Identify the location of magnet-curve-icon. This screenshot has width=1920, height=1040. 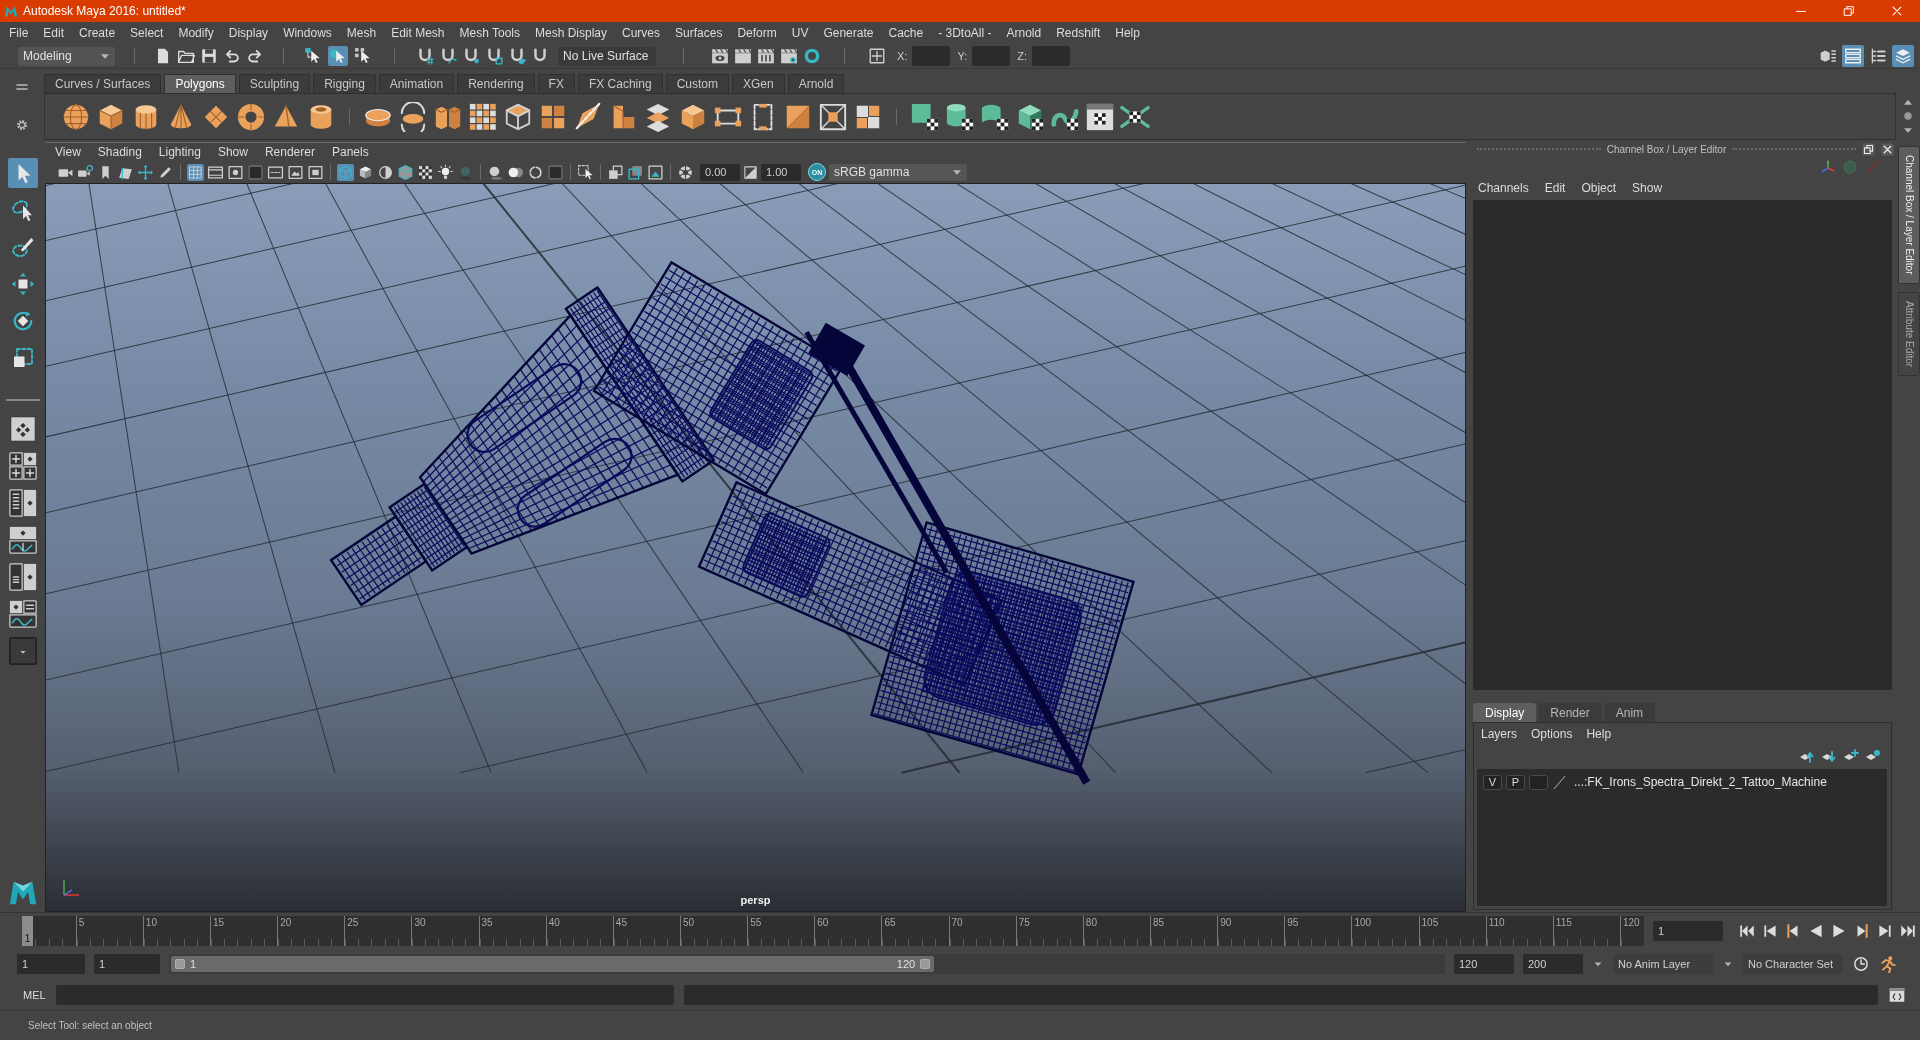
(448, 56).